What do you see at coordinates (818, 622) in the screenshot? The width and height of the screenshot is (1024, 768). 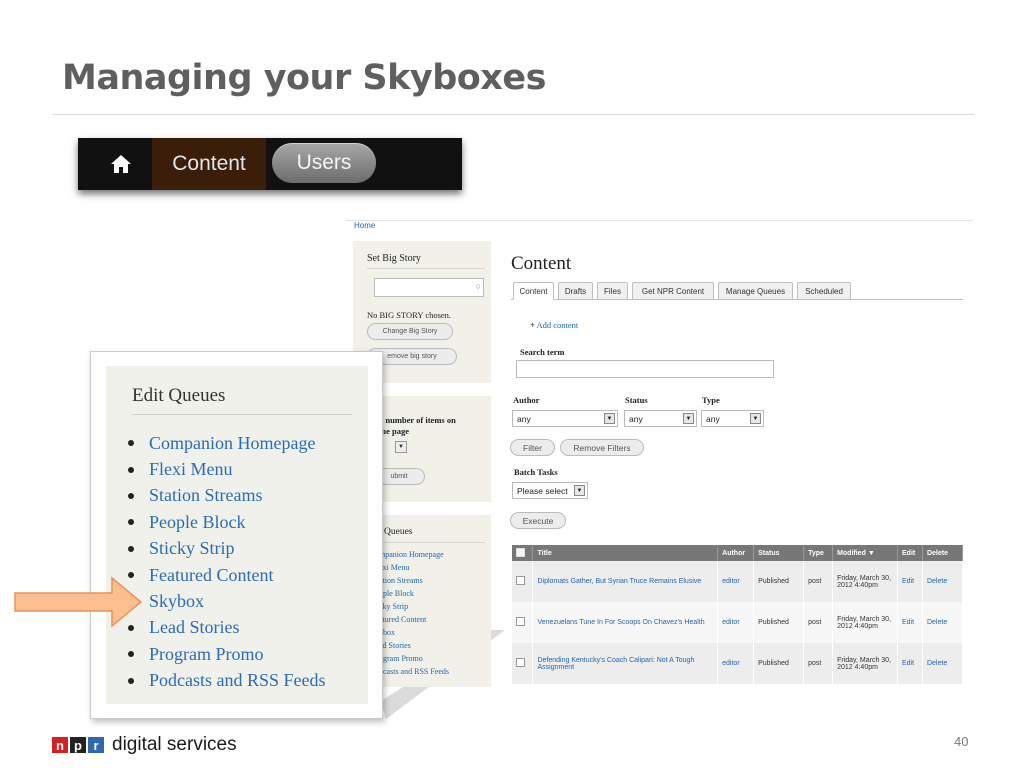 I see `row-type: post` at bounding box center [818, 622].